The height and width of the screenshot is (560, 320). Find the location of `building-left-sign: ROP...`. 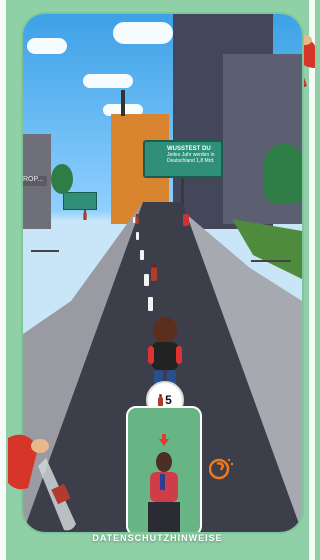

building-left-sign: ROP... is located at coordinates (35, 181).